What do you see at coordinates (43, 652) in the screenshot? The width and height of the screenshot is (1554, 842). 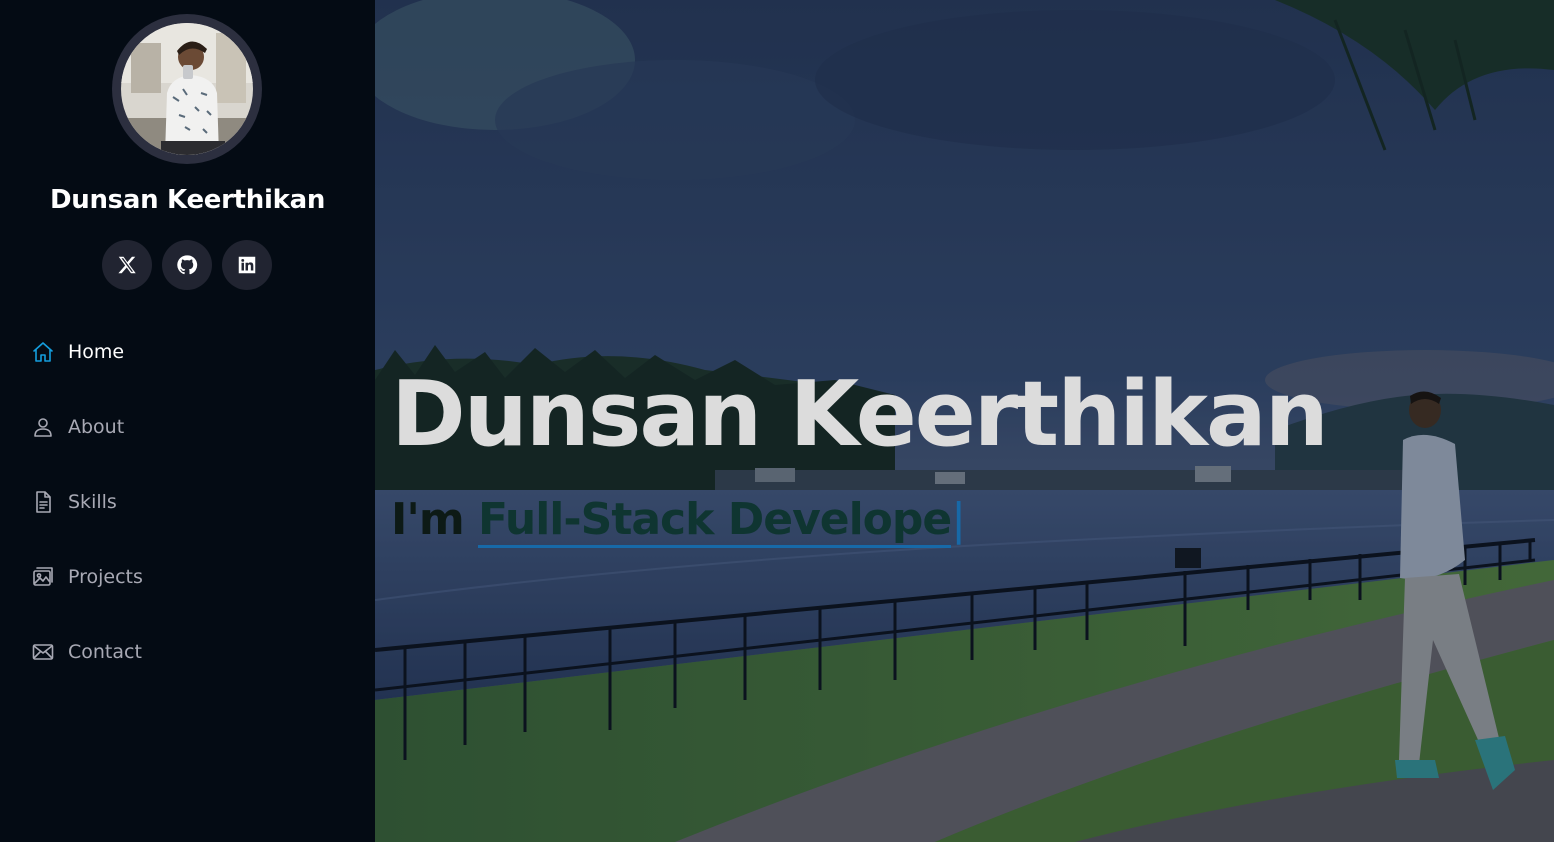 I see `envelope-icon` at bounding box center [43, 652].